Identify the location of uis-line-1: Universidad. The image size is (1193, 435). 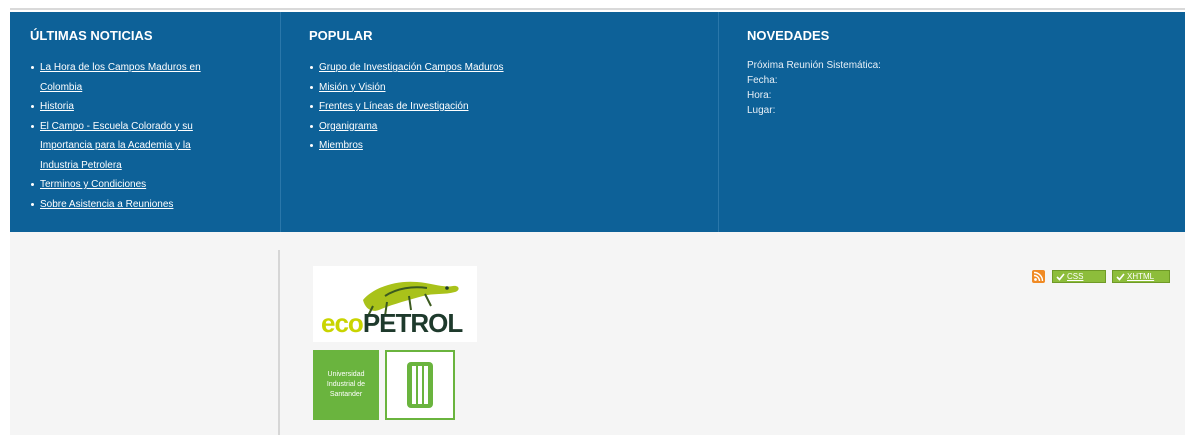
(346, 374).